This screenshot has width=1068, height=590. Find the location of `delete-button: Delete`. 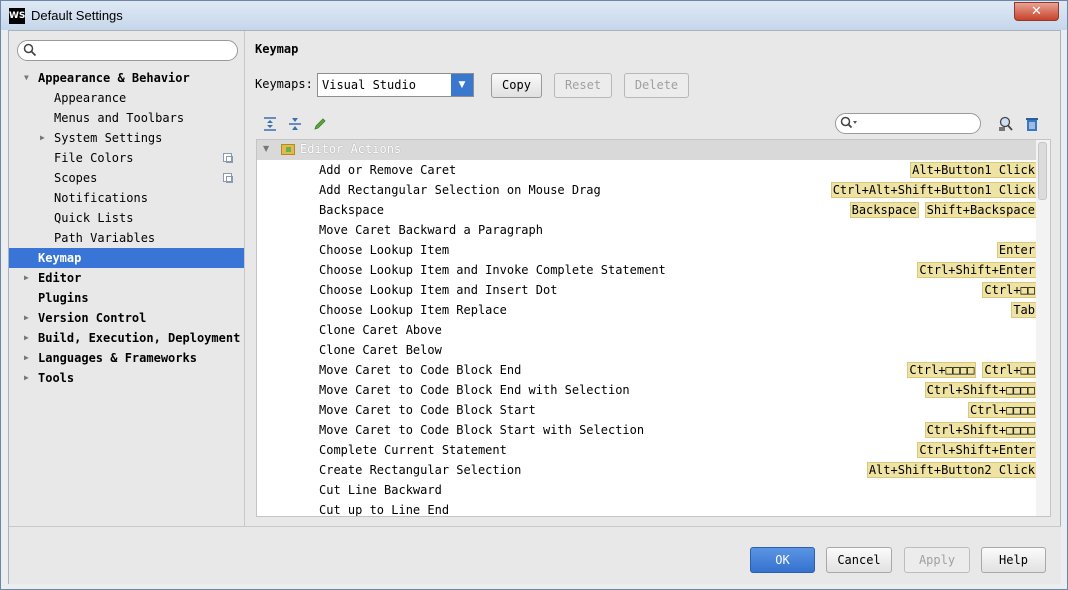

delete-button: Delete is located at coordinates (656, 85).